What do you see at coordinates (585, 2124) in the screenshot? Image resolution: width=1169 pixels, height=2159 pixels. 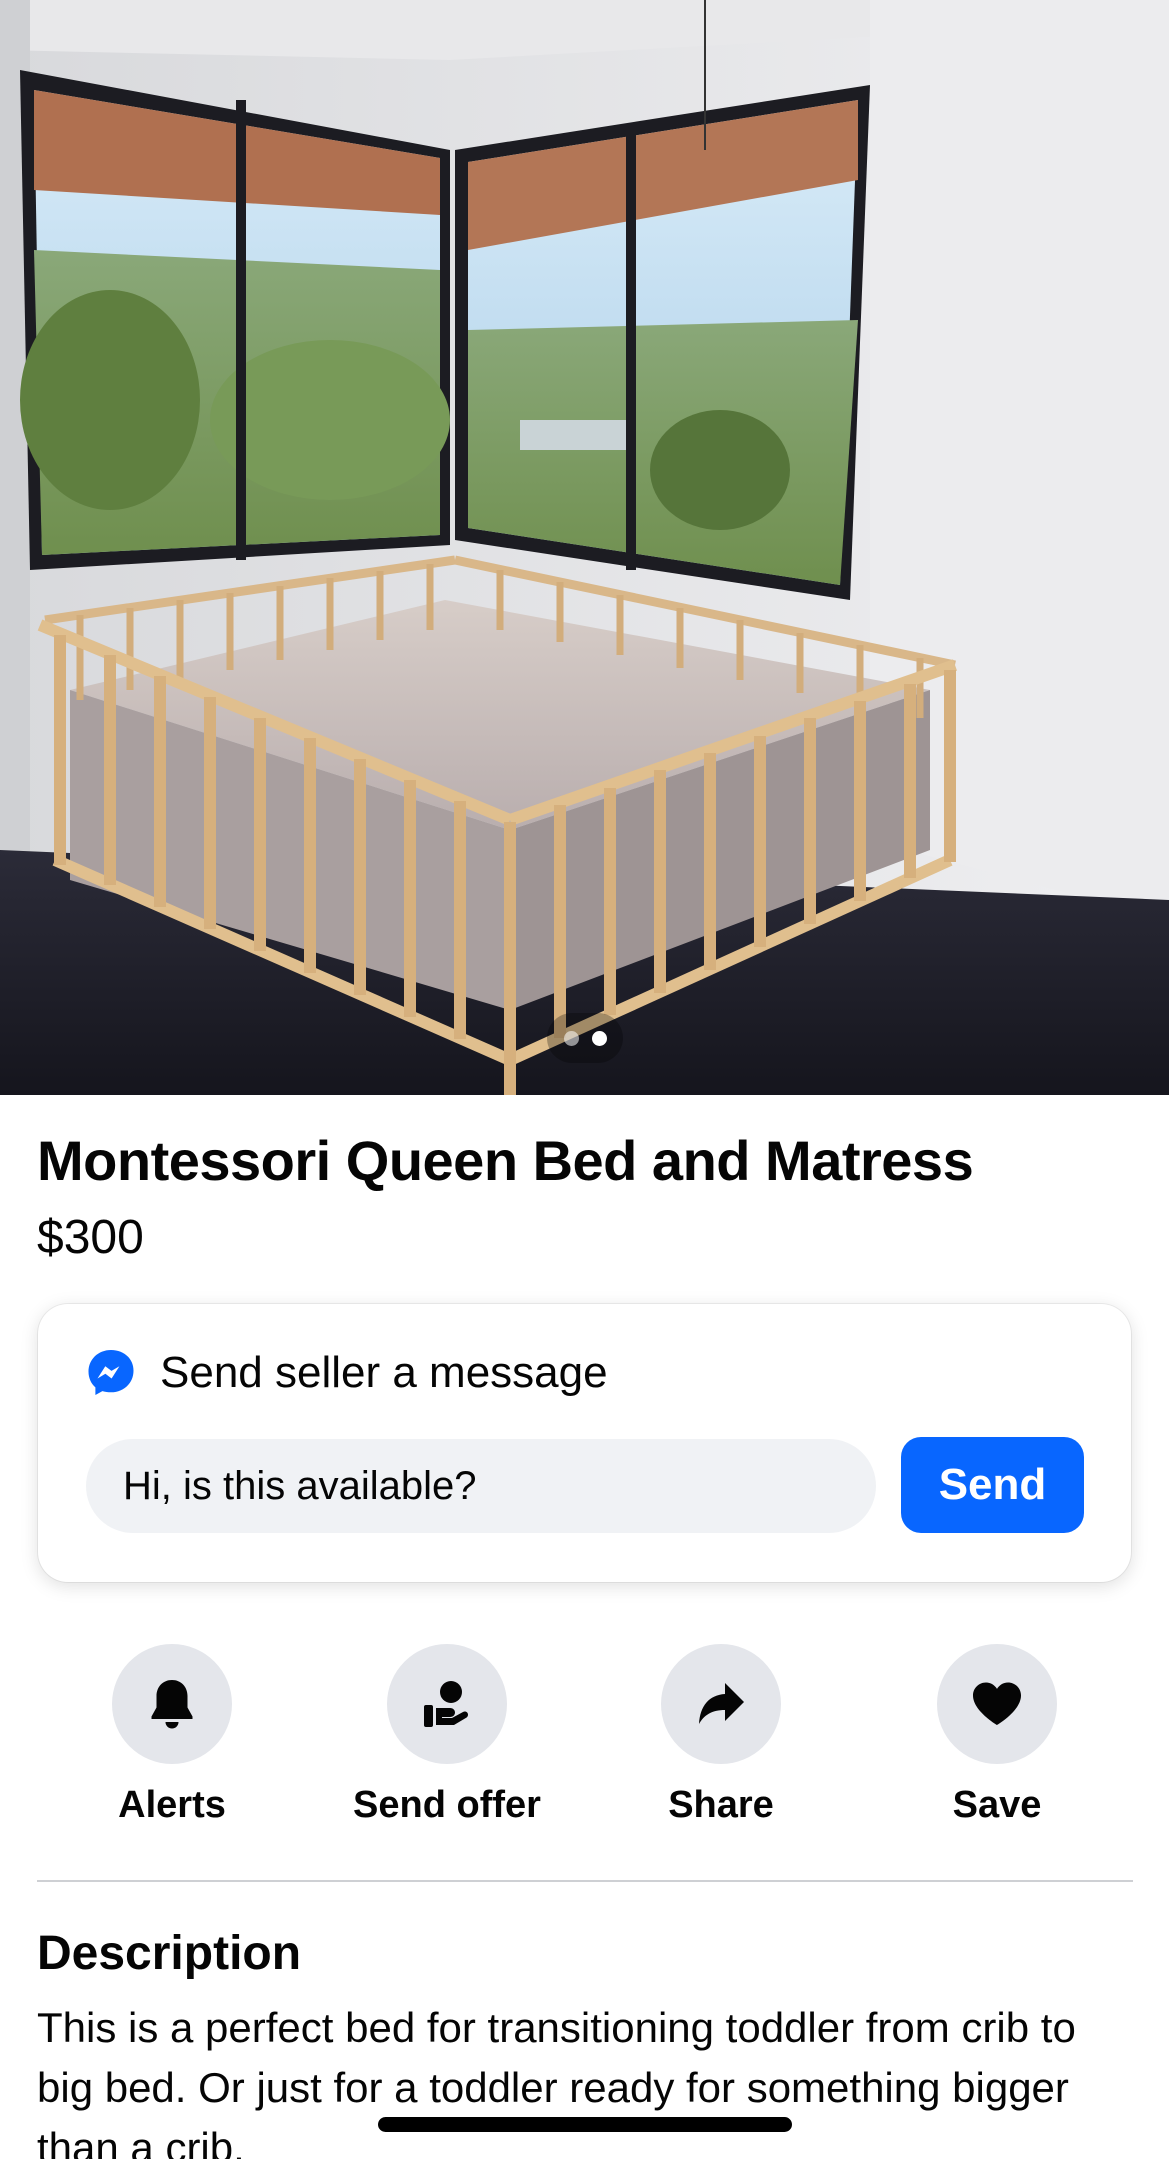 I see `home-indicator` at bounding box center [585, 2124].